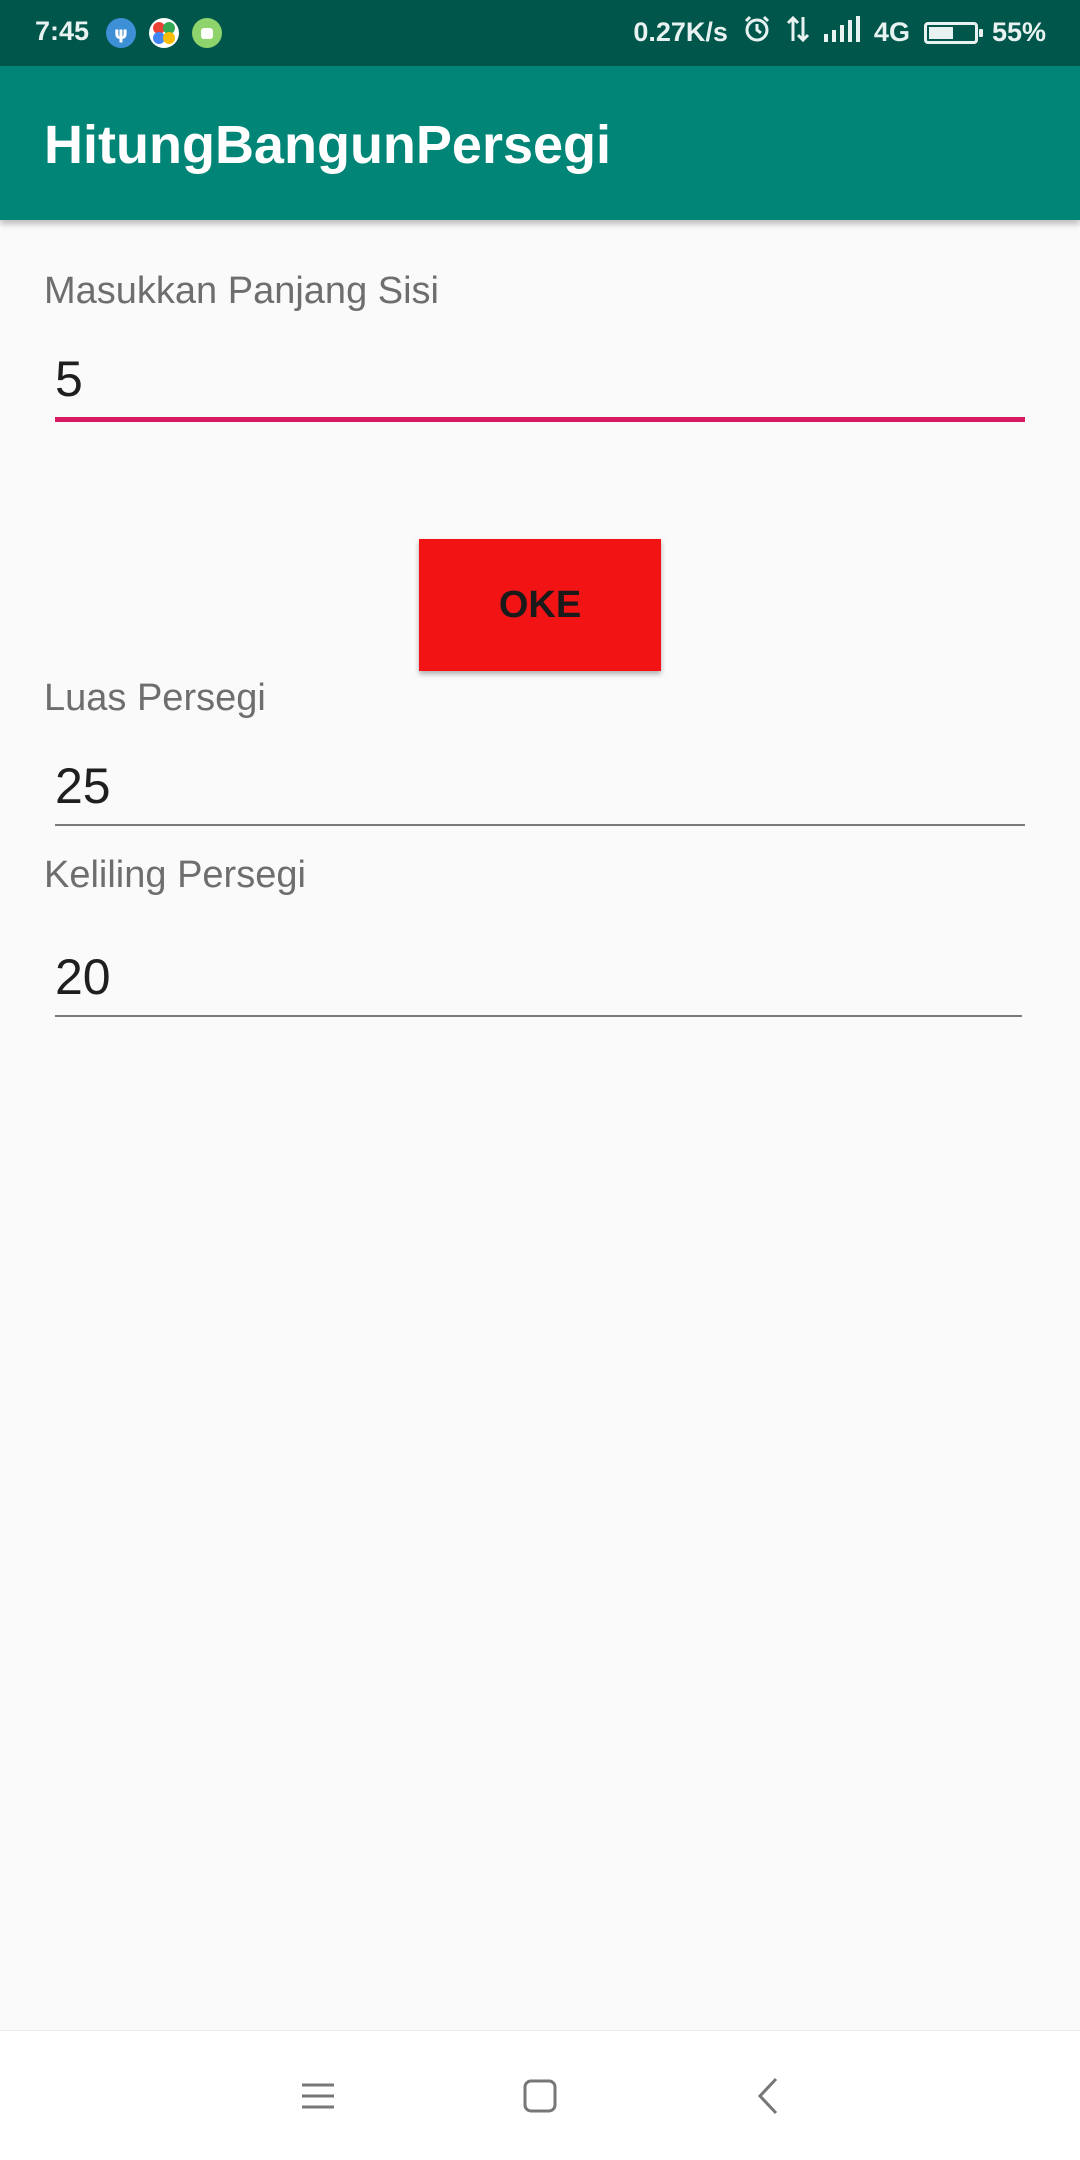  What do you see at coordinates (1018, 32) in the screenshot?
I see `battery-percent: 55%` at bounding box center [1018, 32].